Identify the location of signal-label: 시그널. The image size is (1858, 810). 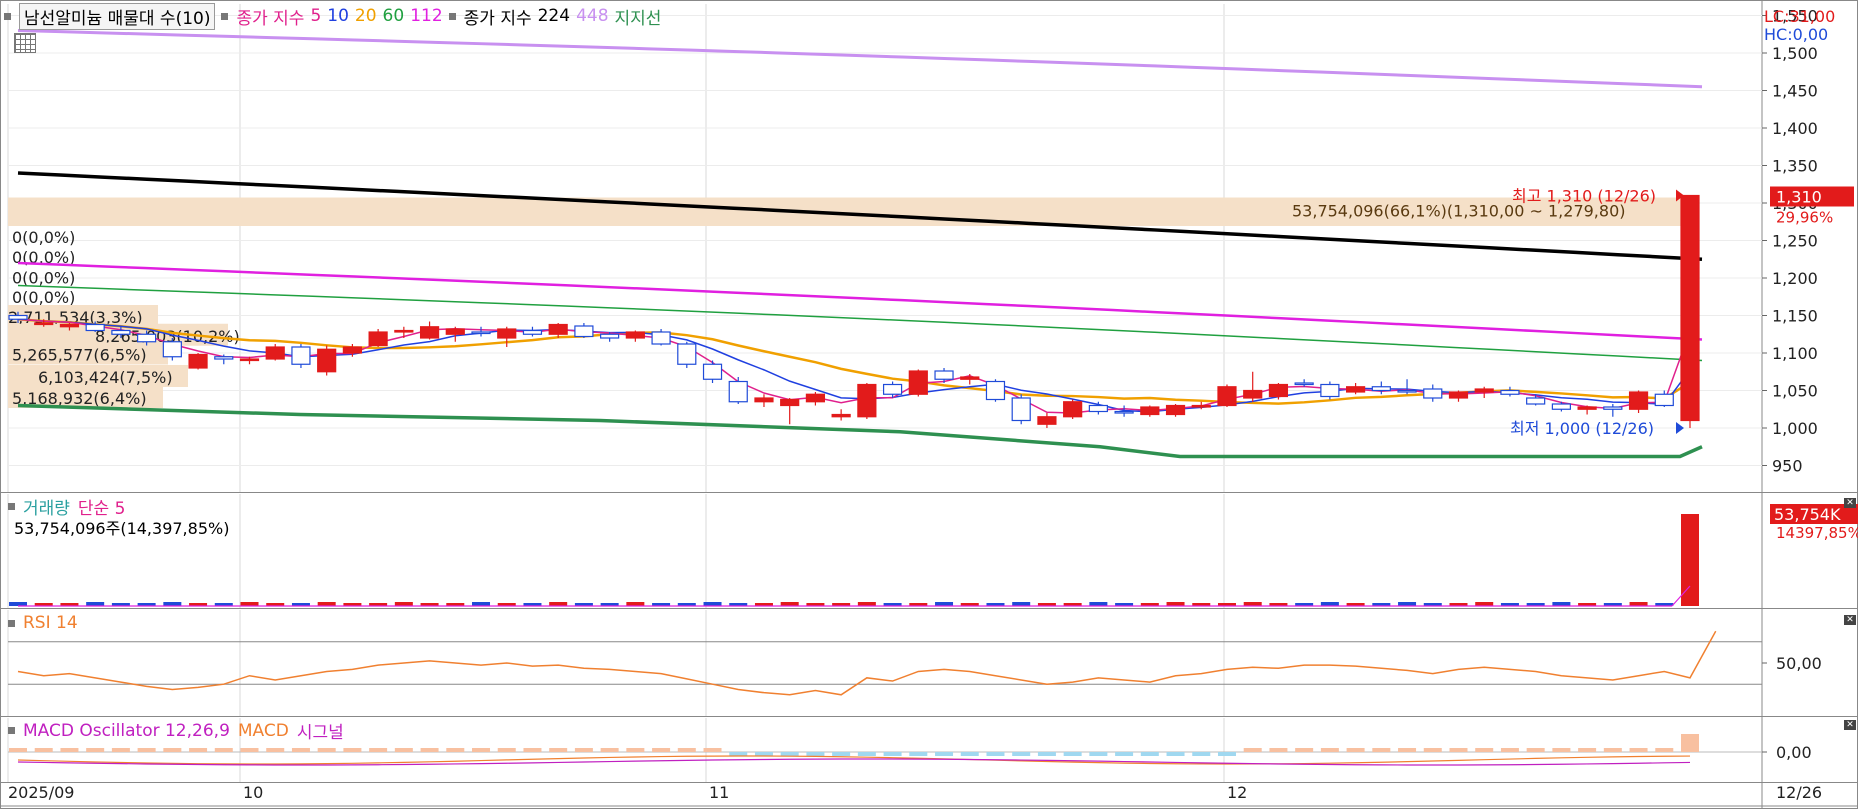
(320, 730).